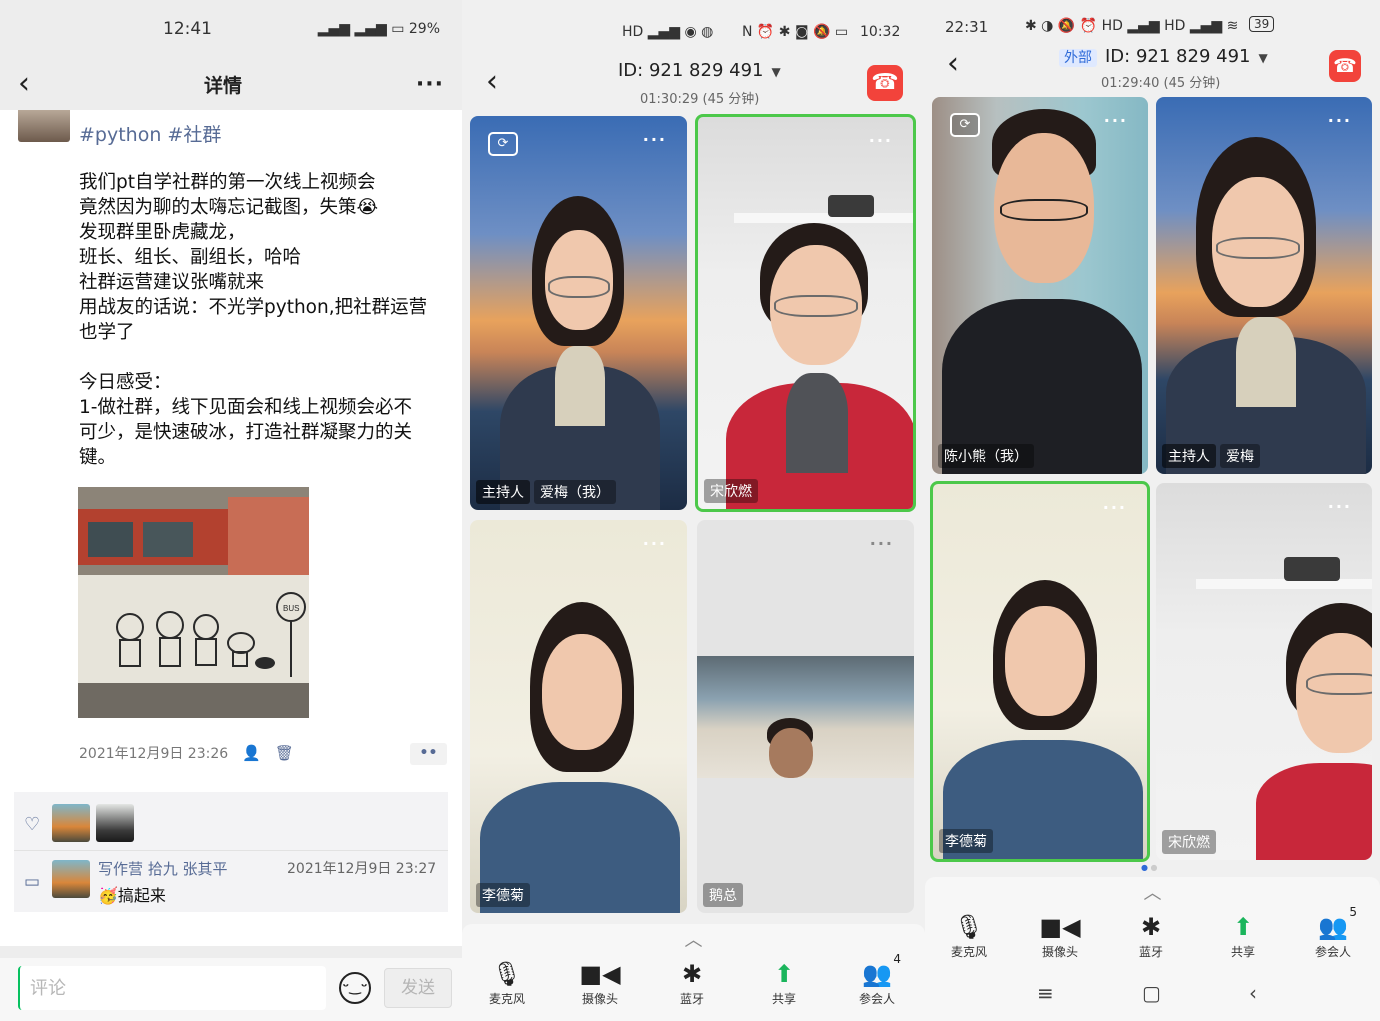 This screenshot has height=1021, width=1380. I want to click on participant-name: 陈小熊（我）, so click(986, 456).